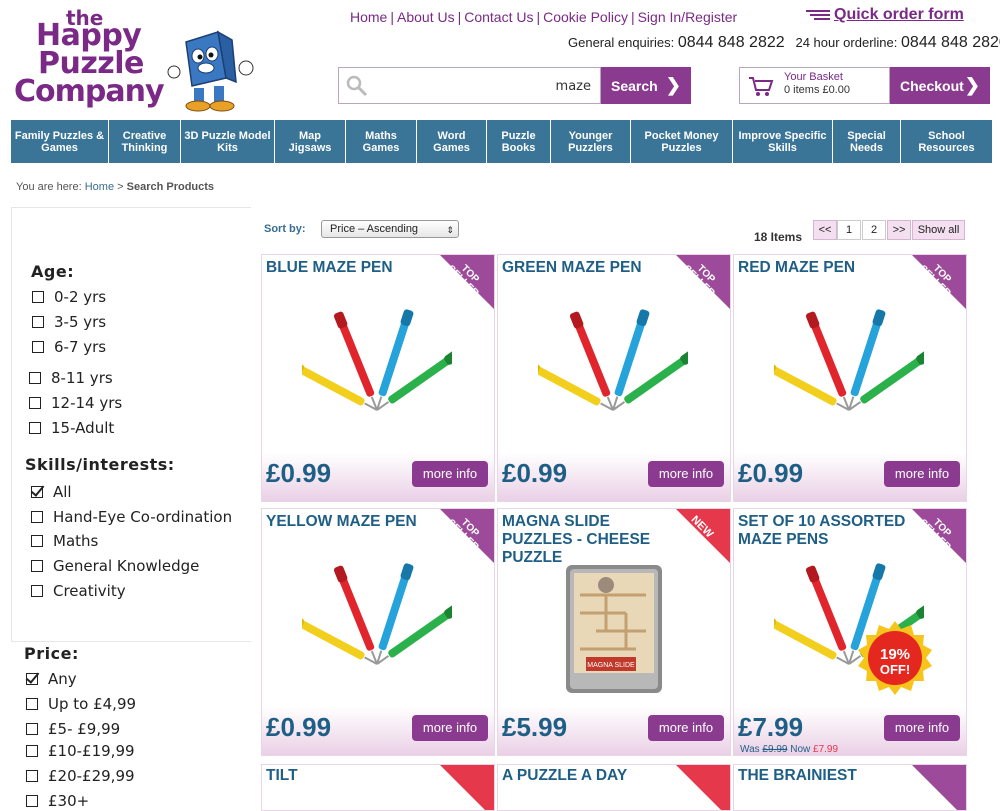  What do you see at coordinates (368, 17) in the screenshot?
I see `home-link: Home` at bounding box center [368, 17].